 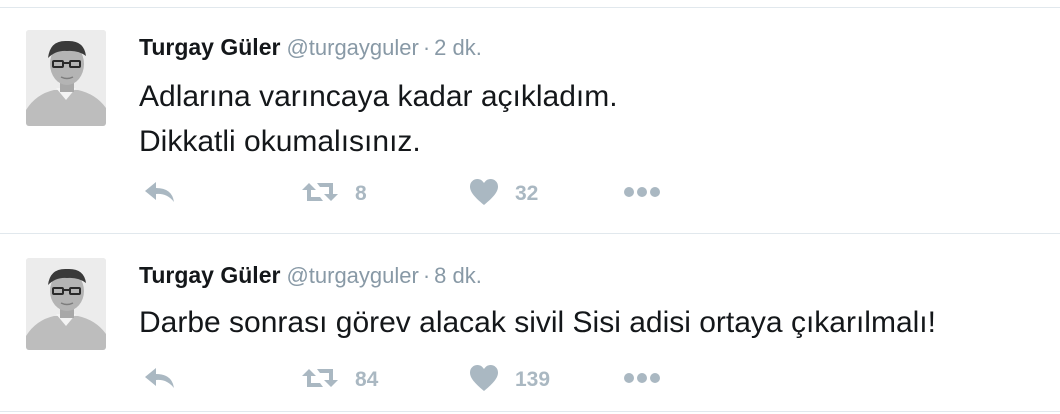 What do you see at coordinates (367, 379) in the screenshot?
I see `retweet-count: 84` at bounding box center [367, 379].